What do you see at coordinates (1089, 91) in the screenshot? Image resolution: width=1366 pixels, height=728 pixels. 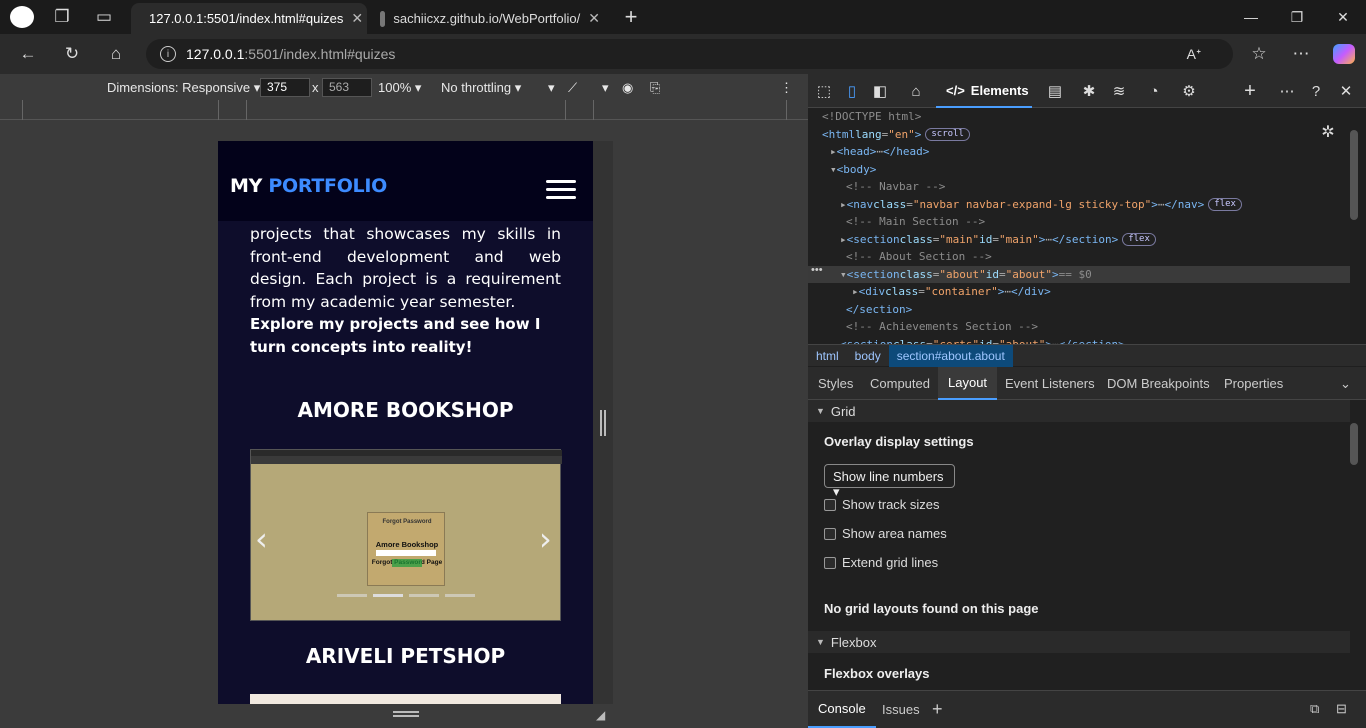 I see `bug-icon: ✱` at bounding box center [1089, 91].